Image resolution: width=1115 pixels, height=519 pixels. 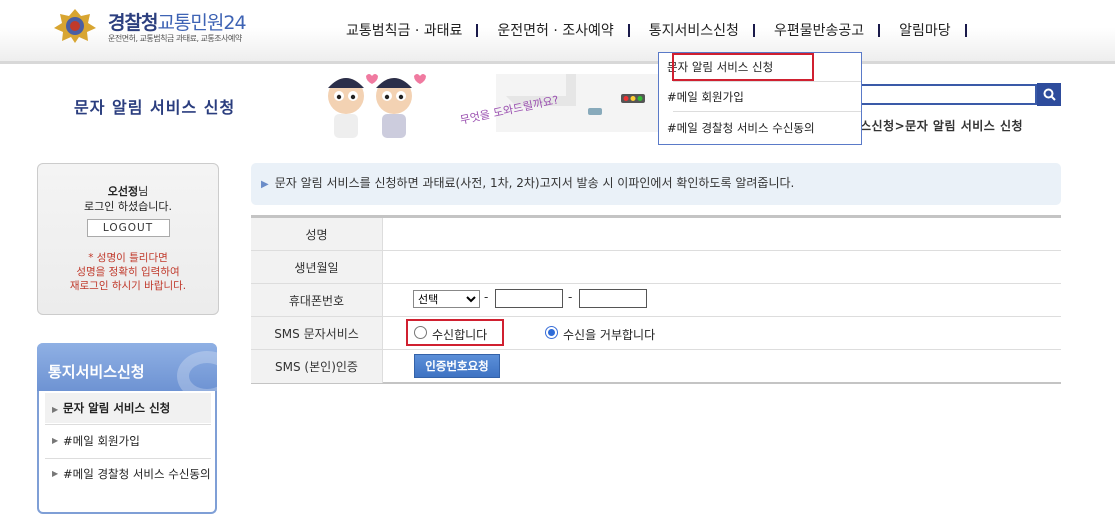 What do you see at coordinates (137, 474) in the screenshot?
I see `sidebar-item-label: #메일 경찰청 서비스 수신동의` at bounding box center [137, 474].